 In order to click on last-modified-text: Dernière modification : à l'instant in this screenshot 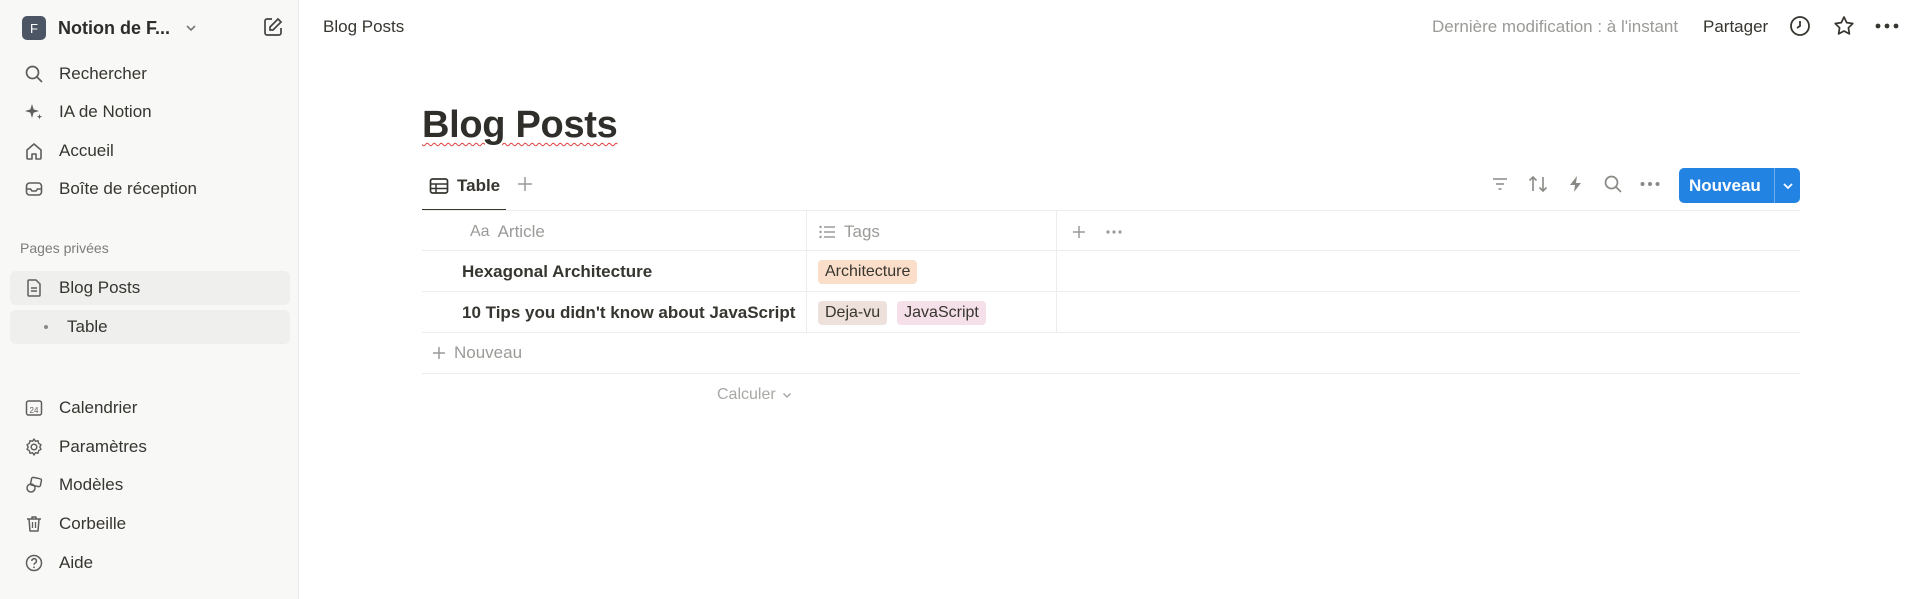, I will do `click(1555, 26)`.